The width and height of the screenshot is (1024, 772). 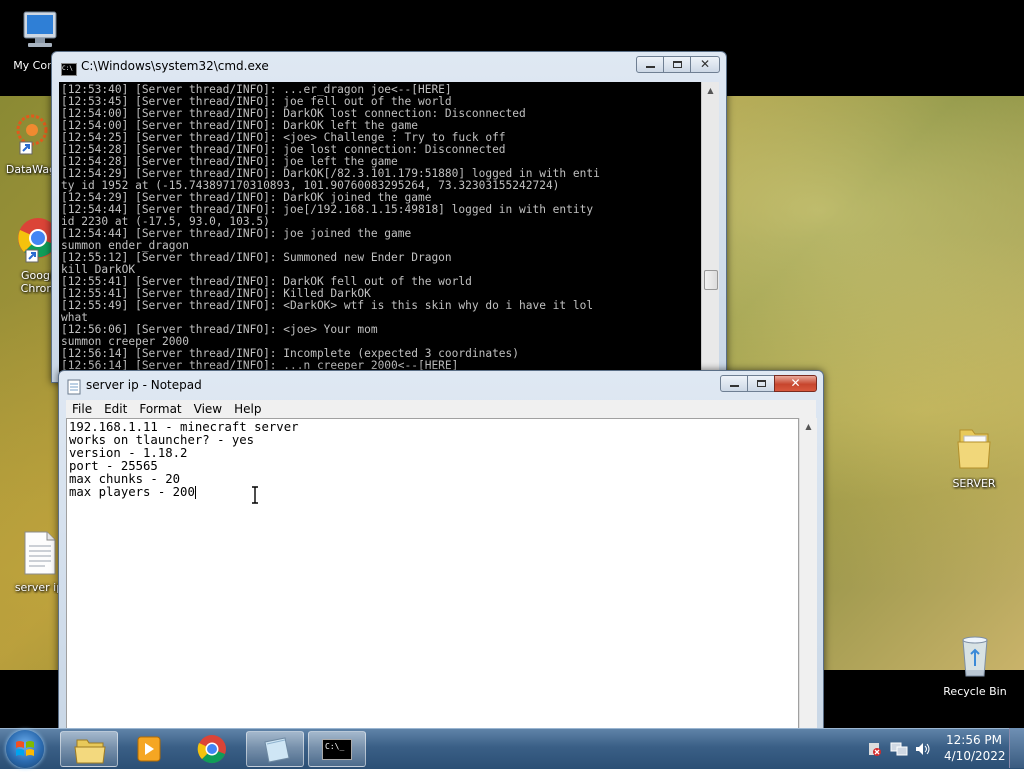 What do you see at coordinates (975, 691) in the screenshot?
I see `desktop-icon-label: Recycle Bin` at bounding box center [975, 691].